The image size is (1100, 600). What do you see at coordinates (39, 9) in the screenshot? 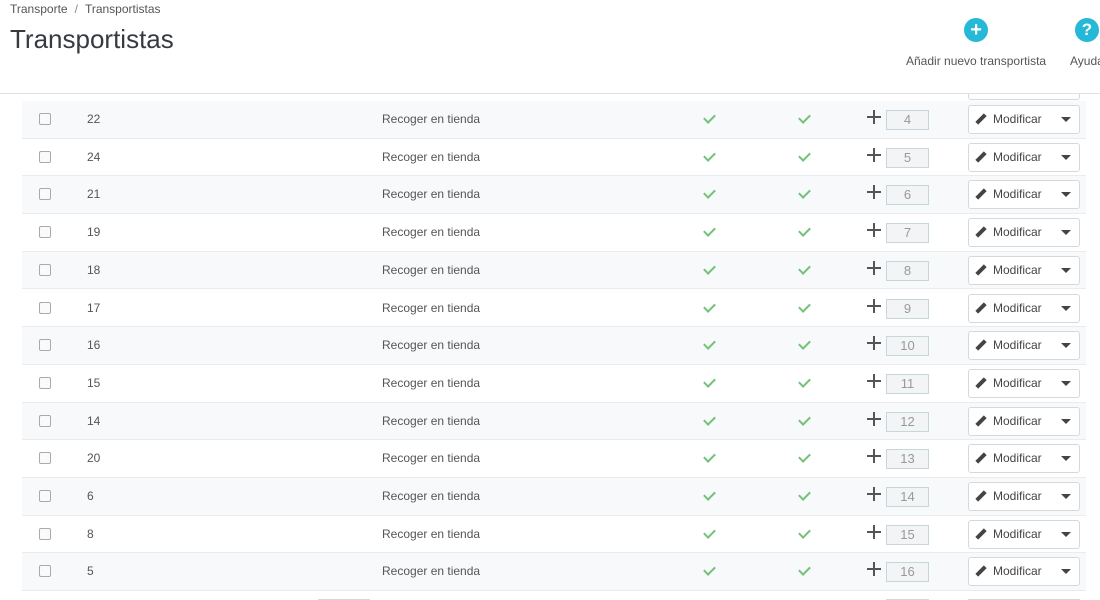
I see `breadcrumb-parent: Transporte` at bounding box center [39, 9].